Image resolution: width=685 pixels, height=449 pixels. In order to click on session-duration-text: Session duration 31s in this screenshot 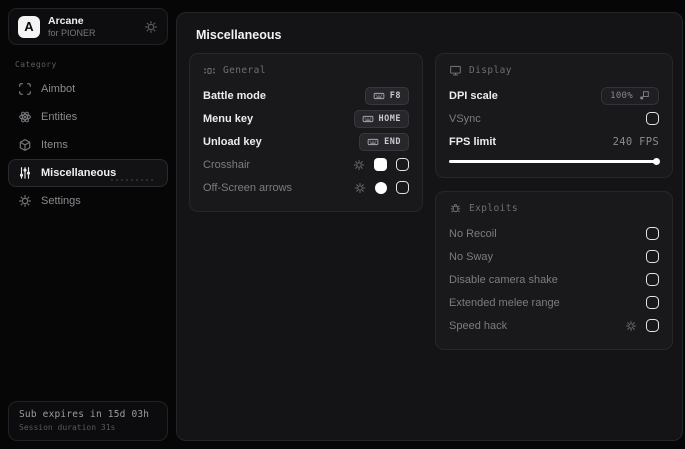, I will do `click(67, 427)`.